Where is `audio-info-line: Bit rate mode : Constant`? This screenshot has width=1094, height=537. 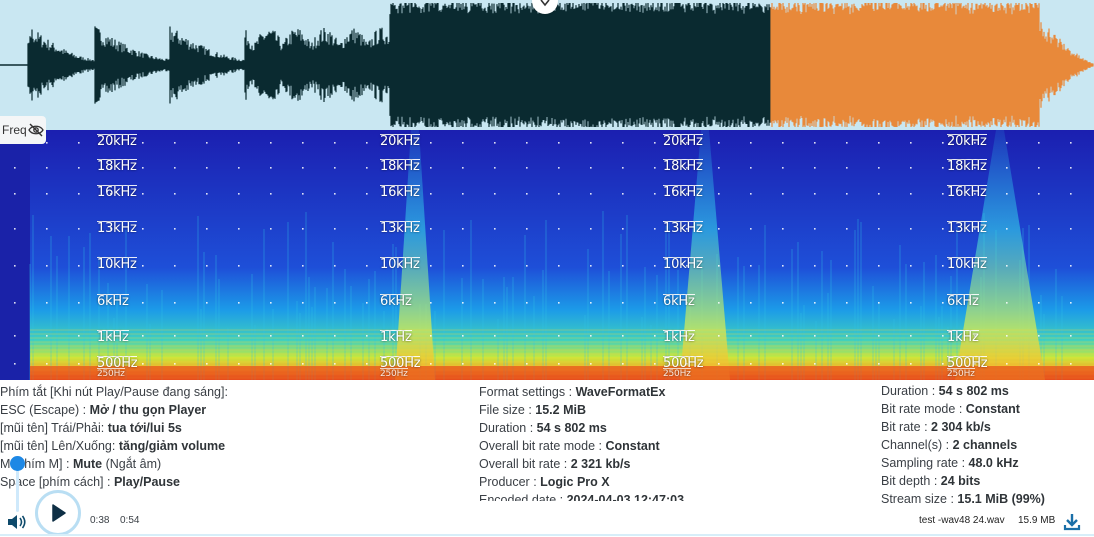
audio-info-line: Bit rate mode : Constant is located at coordinates (986, 409).